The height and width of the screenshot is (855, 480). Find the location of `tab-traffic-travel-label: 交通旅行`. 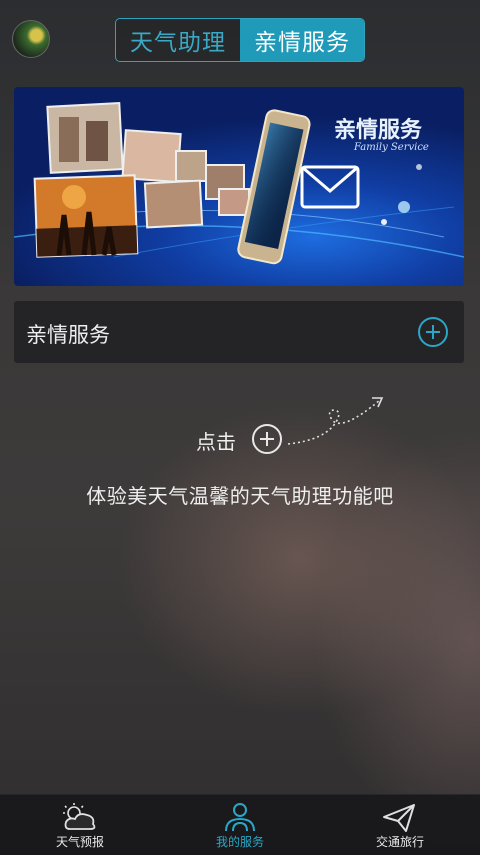

tab-traffic-travel-label: 交通旅行 is located at coordinates (399, 842).